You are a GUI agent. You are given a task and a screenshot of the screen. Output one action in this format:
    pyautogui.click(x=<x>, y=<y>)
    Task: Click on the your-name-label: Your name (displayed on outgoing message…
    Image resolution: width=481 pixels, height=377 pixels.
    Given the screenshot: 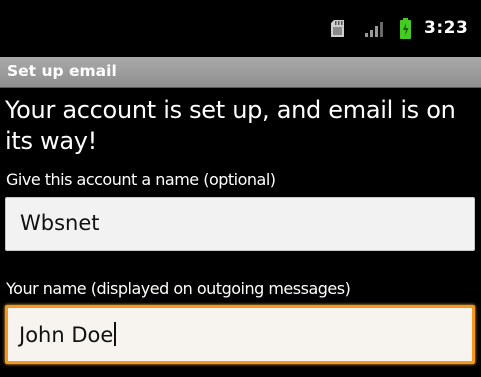 What is the action you would take?
    pyautogui.click(x=178, y=288)
    